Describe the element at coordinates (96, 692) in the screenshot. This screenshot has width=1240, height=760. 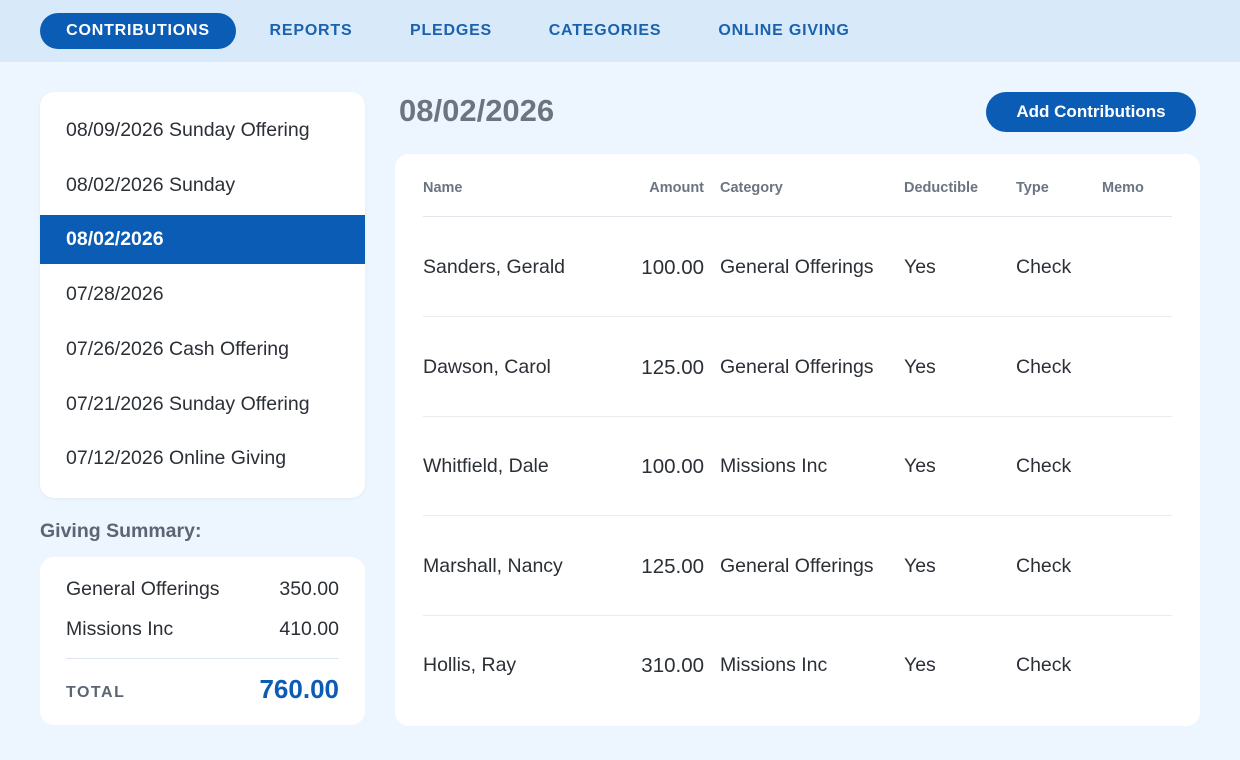
I see `summary-total-label: TOTAL` at that location.